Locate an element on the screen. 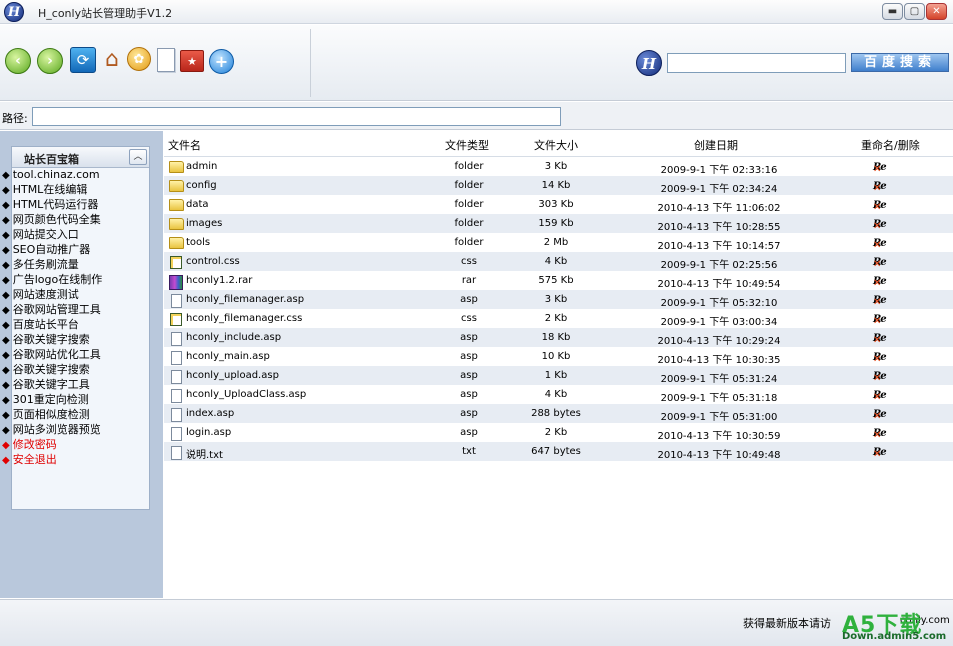 This screenshot has height=646, width=953. change-password-link: 修改密码 is located at coordinates (52, 444).